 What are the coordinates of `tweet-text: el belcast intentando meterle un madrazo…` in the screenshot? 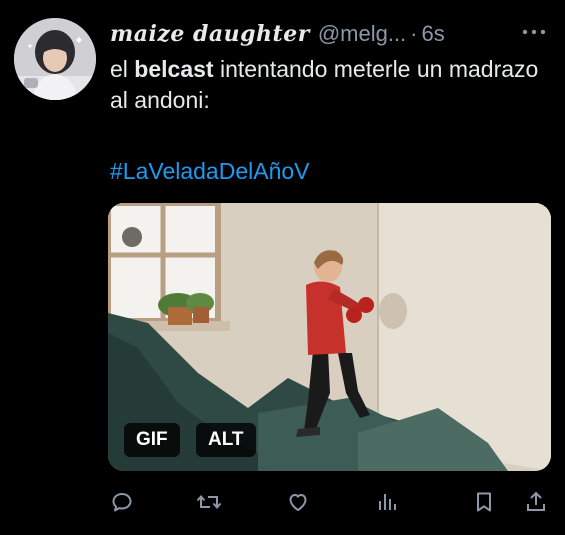 It's located at (330, 85).